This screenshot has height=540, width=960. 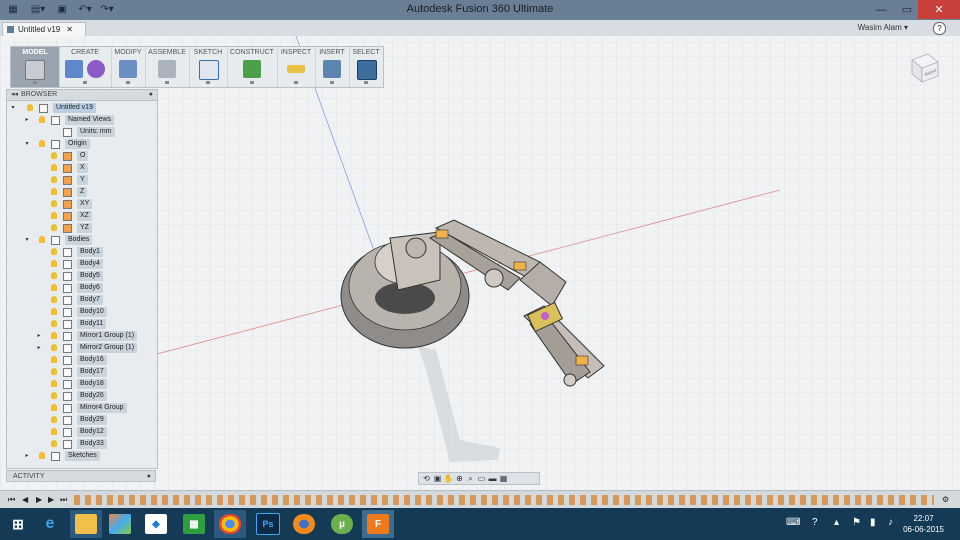 I want to click on browser-item: ▸ Sketches, so click(x=82, y=456).